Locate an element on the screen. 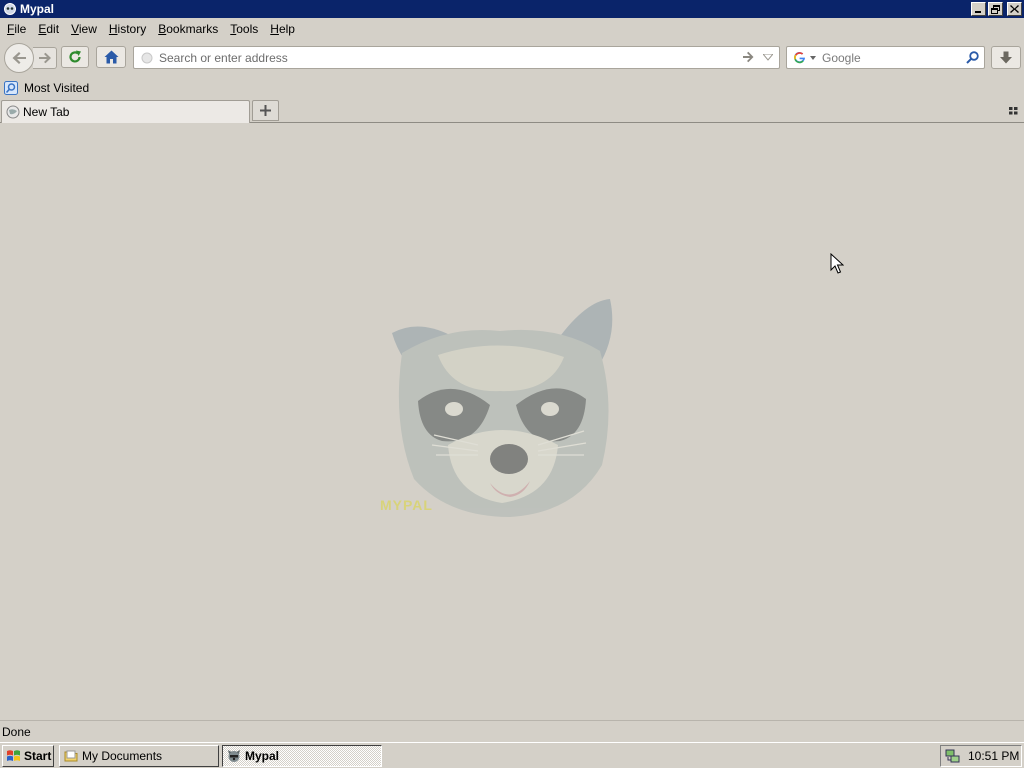 Image resolution: width=1024 pixels, height=768 pixels. start-label: Start is located at coordinates (38, 756).